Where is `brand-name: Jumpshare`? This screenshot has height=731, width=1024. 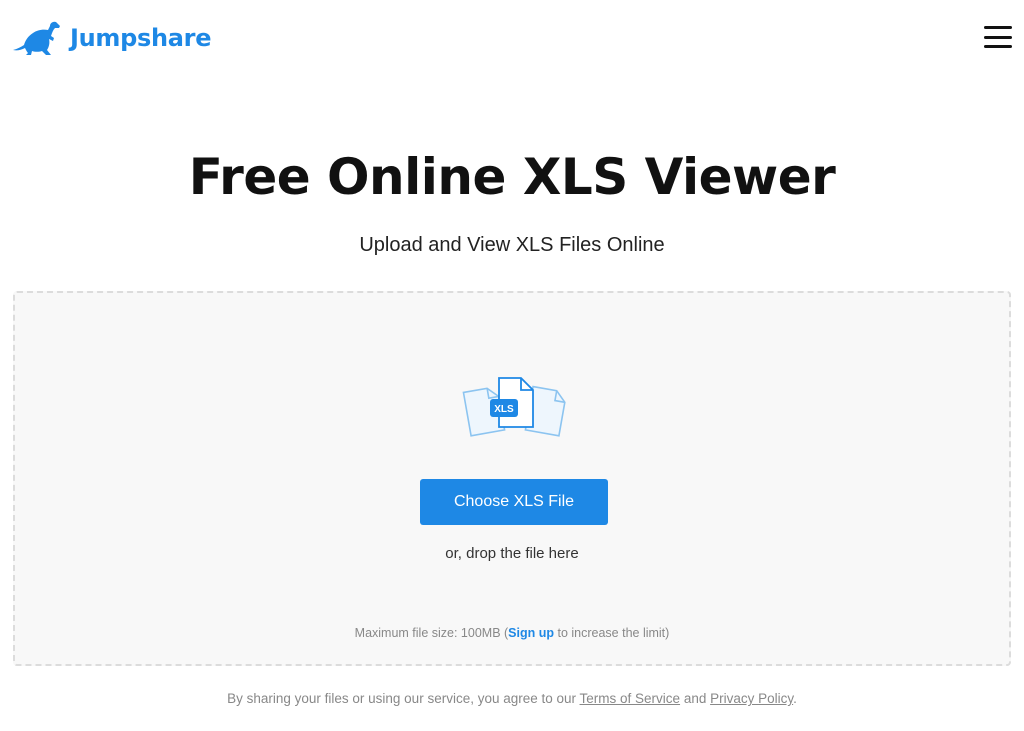
brand-name: Jumpshare is located at coordinates (141, 38).